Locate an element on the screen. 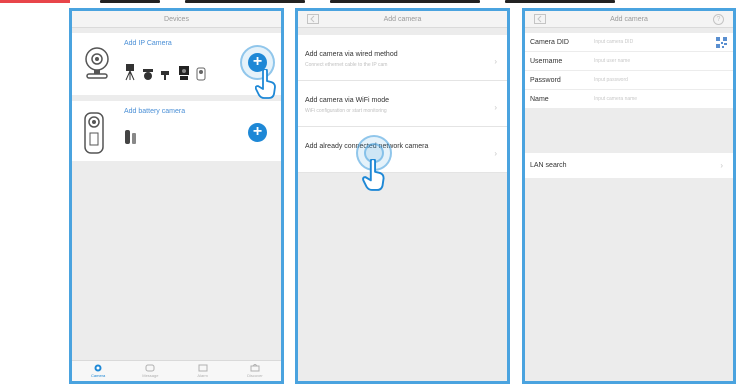 The width and height of the screenshot is (739, 387). help-icon: ? is located at coordinates (718, 19).